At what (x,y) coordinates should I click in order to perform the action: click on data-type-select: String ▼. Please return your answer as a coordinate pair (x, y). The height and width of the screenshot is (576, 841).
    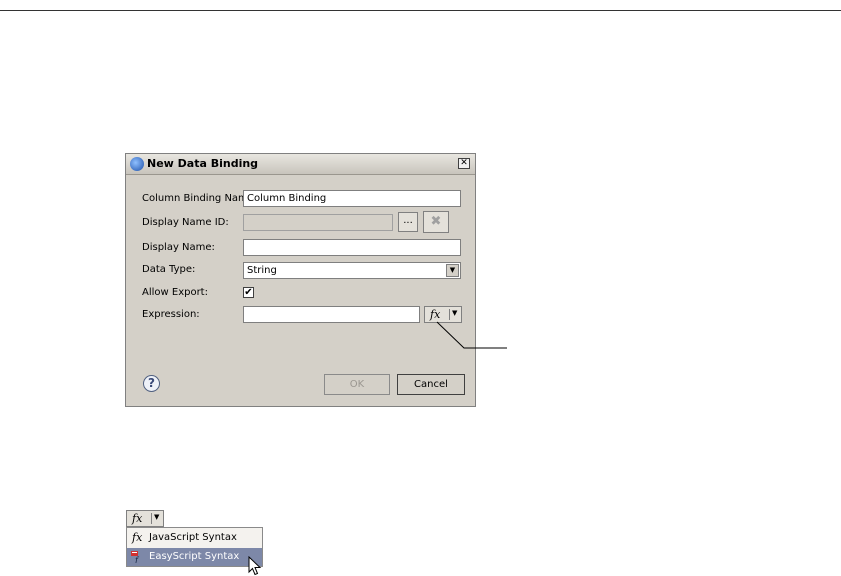
    Looking at the image, I should click on (352, 270).